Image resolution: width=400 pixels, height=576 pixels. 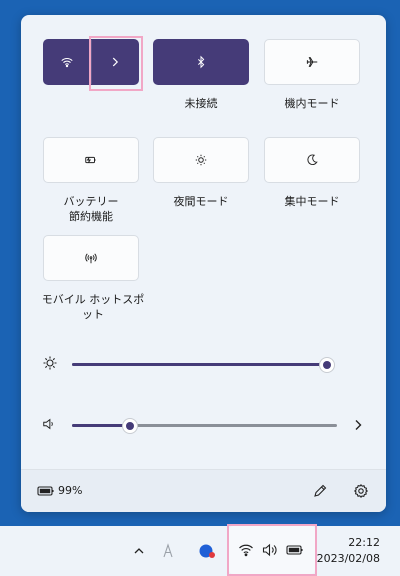 What do you see at coordinates (70, 490) in the screenshot?
I see `battery-percentage: 99%` at bounding box center [70, 490].